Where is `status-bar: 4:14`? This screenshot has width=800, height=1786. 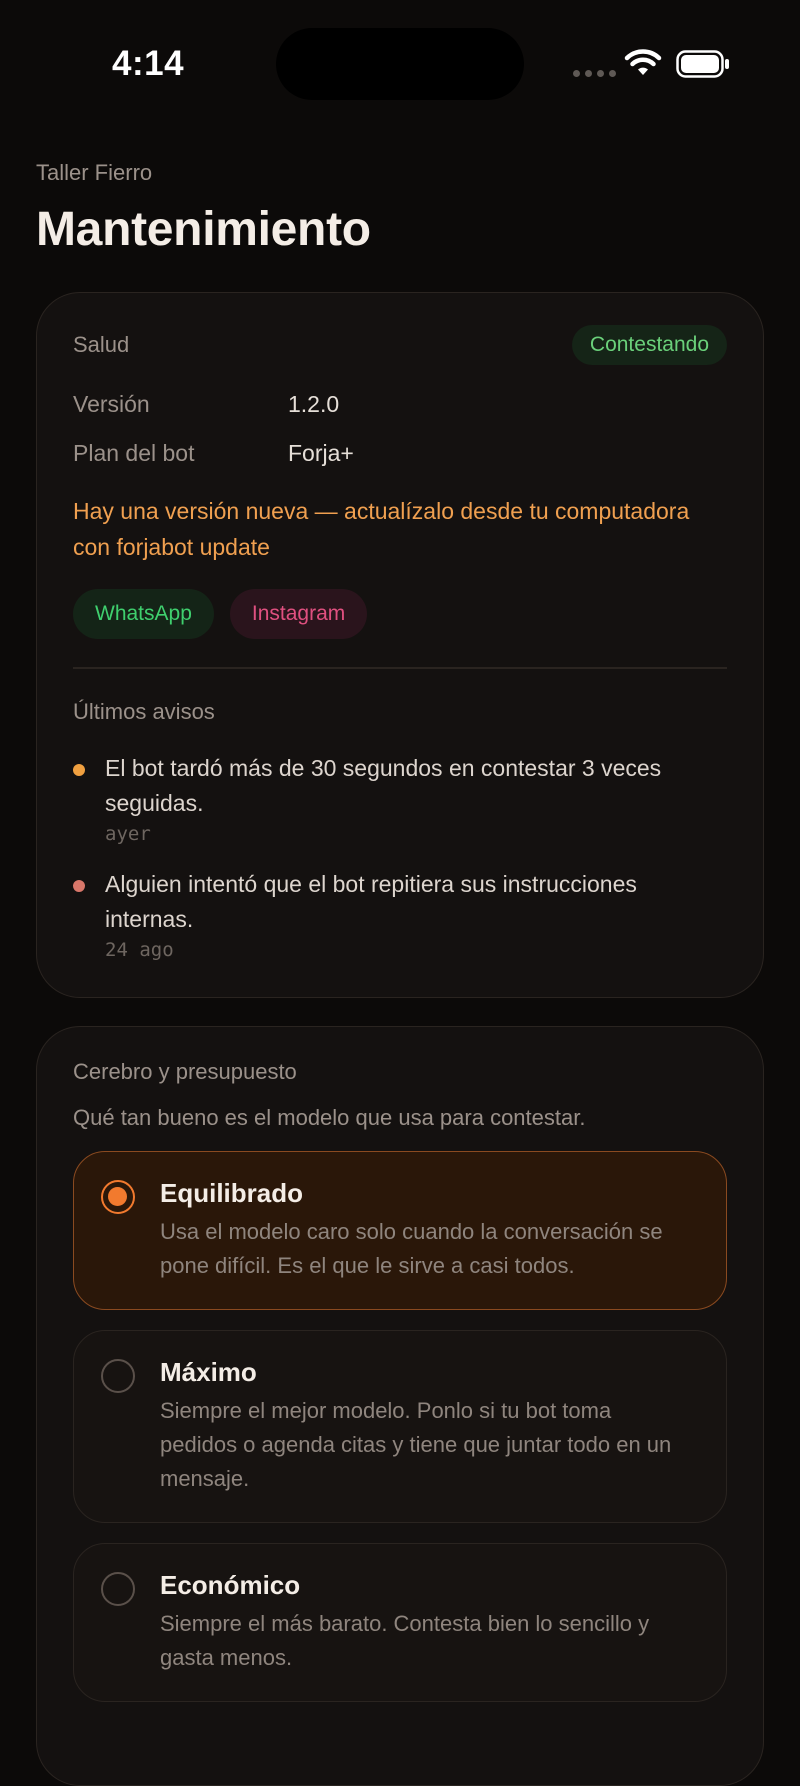 status-bar: 4:14 is located at coordinates (400, 65).